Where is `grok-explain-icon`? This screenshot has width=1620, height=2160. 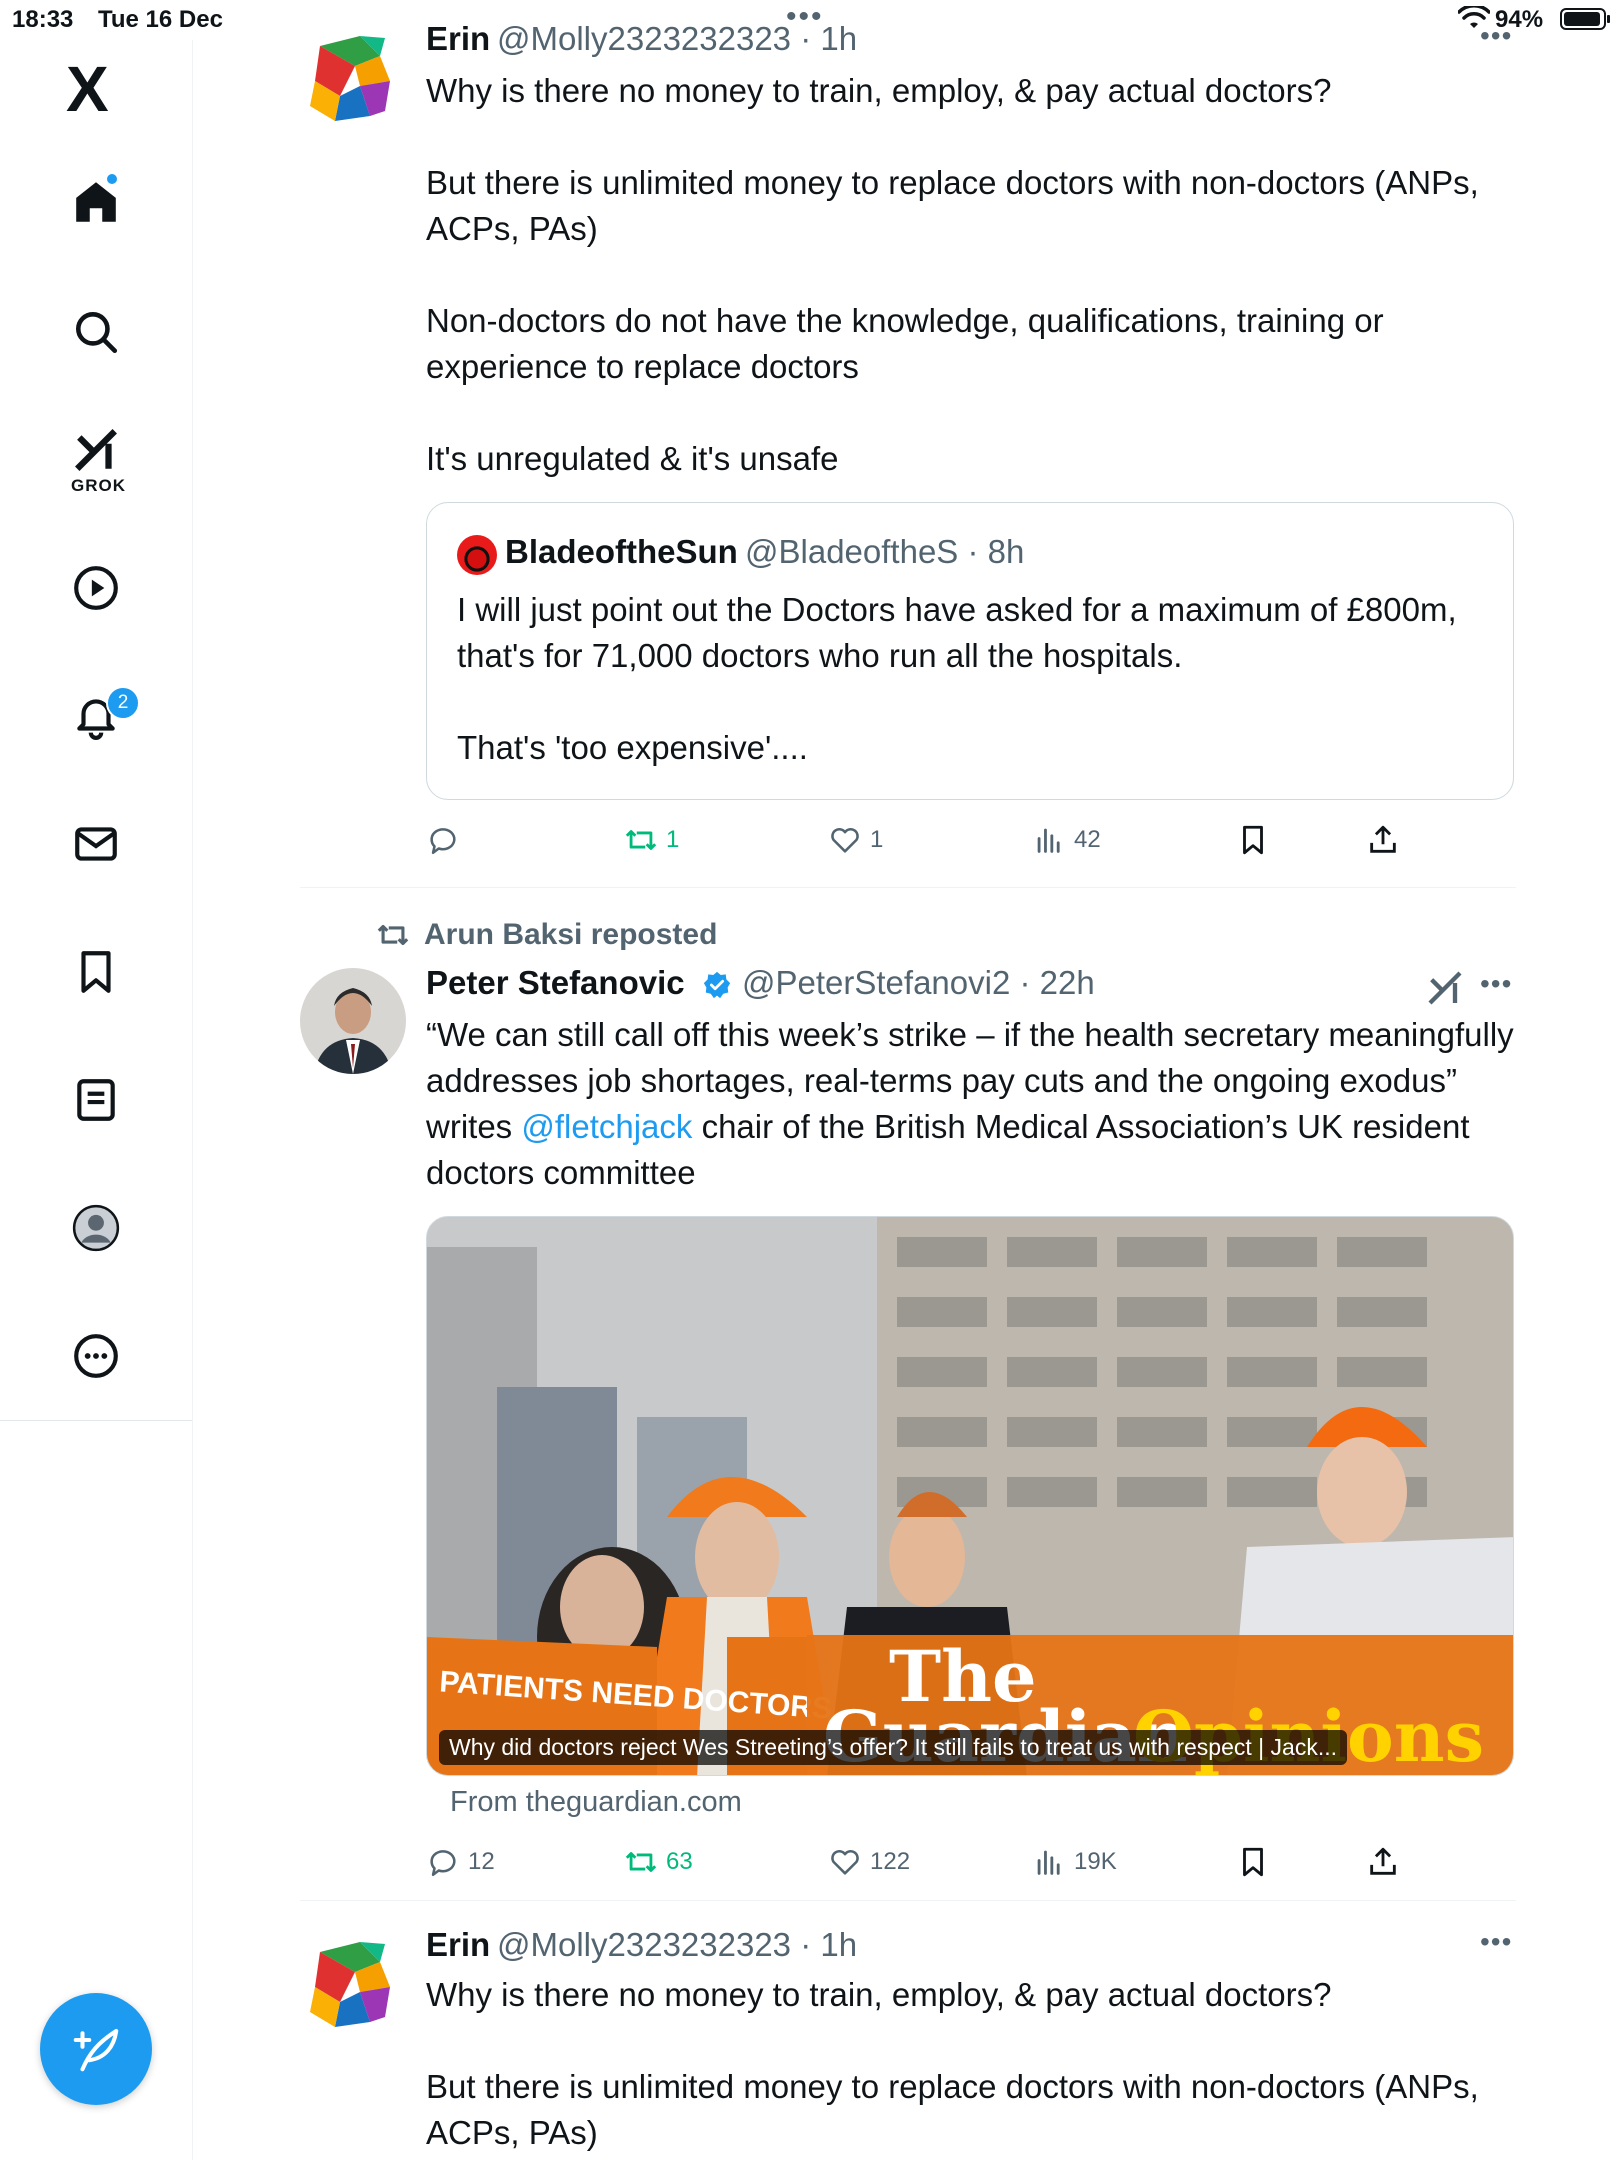
grok-explain-icon is located at coordinates (1445, 988).